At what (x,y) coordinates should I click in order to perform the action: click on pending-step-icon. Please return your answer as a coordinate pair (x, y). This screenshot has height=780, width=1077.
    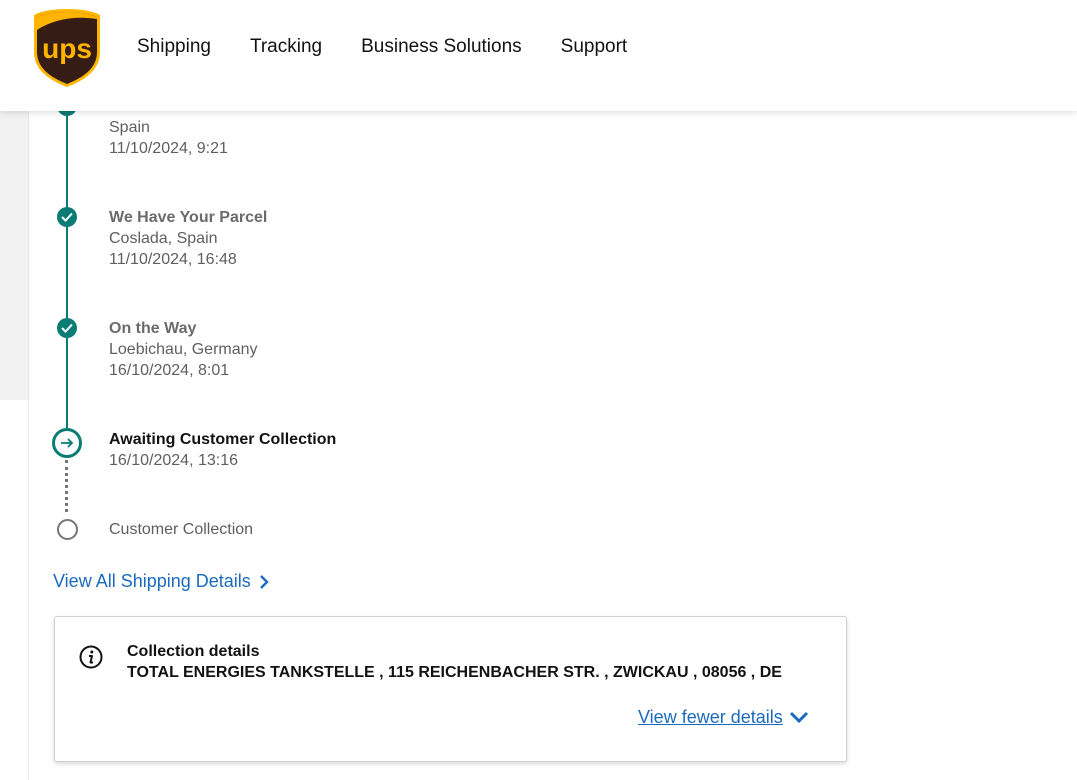
    Looking at the image, I should click on (67, 529).